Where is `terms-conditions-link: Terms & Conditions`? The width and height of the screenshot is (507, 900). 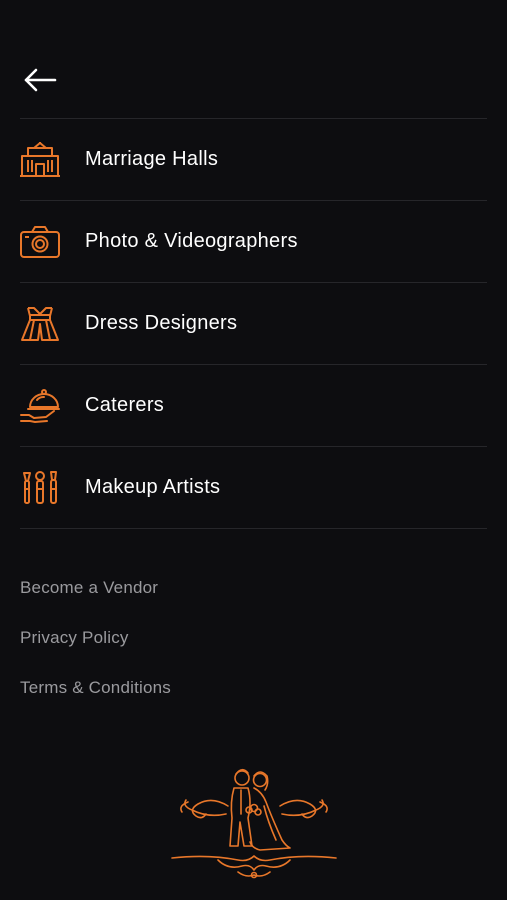 terms-conditions-link: Terms & Conditions is located at coordinates (95, 695).